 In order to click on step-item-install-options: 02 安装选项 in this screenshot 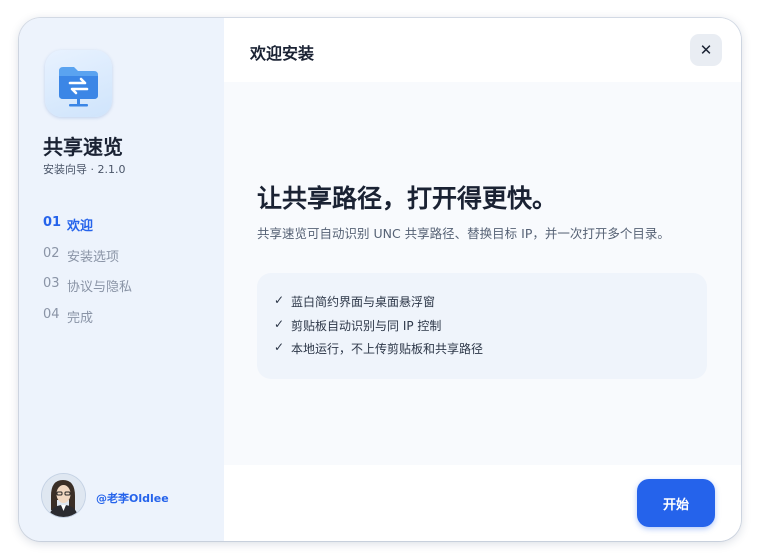, I will do `click(128, 261)`.